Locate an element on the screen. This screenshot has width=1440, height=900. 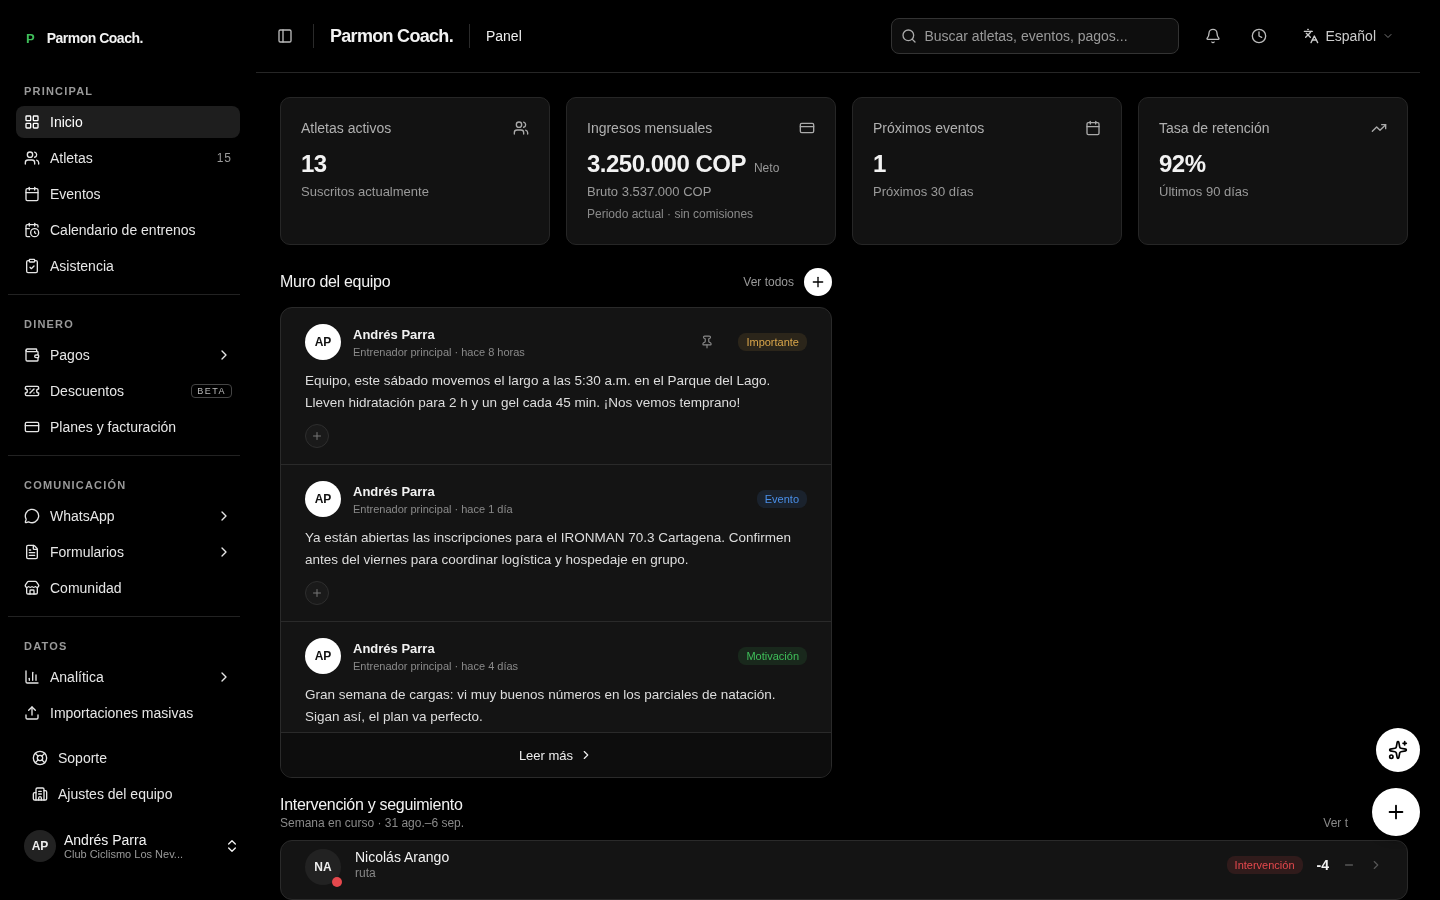
chat-bubble-icon is located at coordinates (32, 516).